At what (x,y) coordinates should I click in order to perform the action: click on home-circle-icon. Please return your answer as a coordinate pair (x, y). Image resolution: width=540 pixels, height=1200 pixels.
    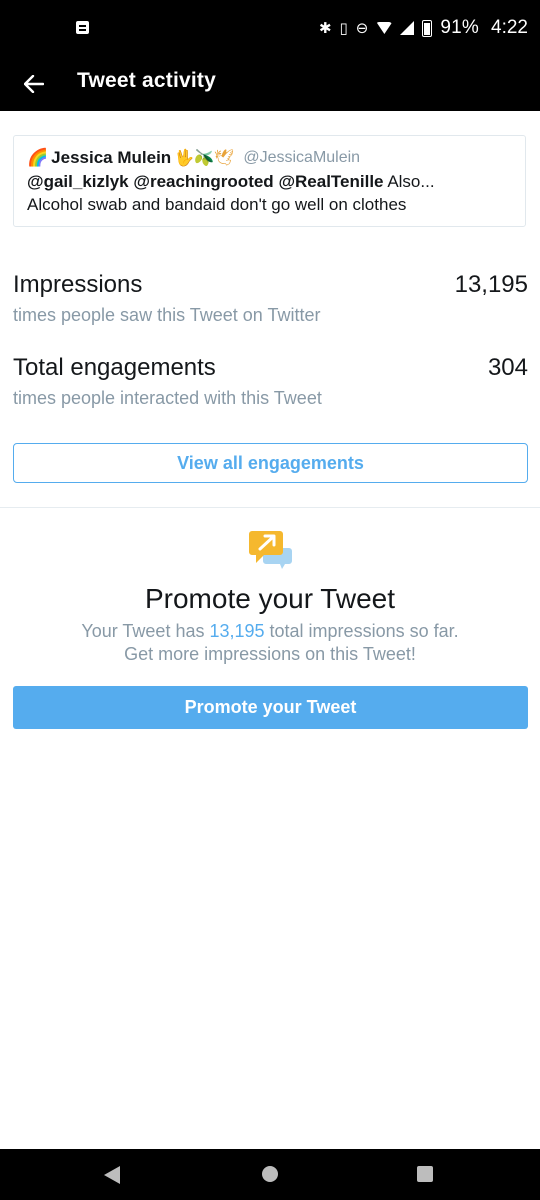
    Looking at the image, I should click on (270, 1174).